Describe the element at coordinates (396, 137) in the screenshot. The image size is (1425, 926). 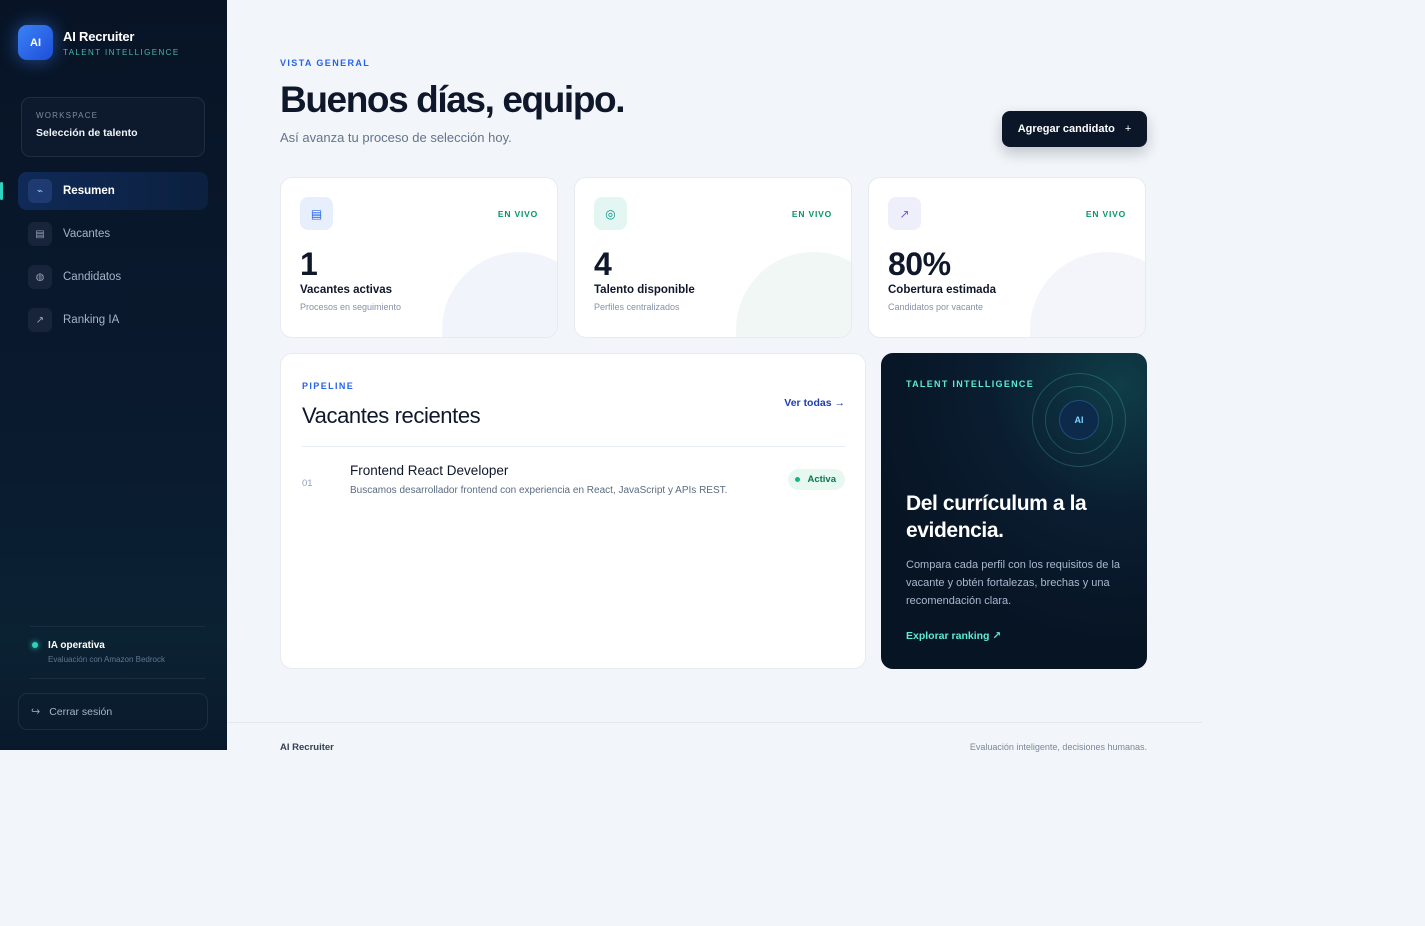
I see `page-subtitle: Así avanza tu proceso de selección hoy.` at that location.